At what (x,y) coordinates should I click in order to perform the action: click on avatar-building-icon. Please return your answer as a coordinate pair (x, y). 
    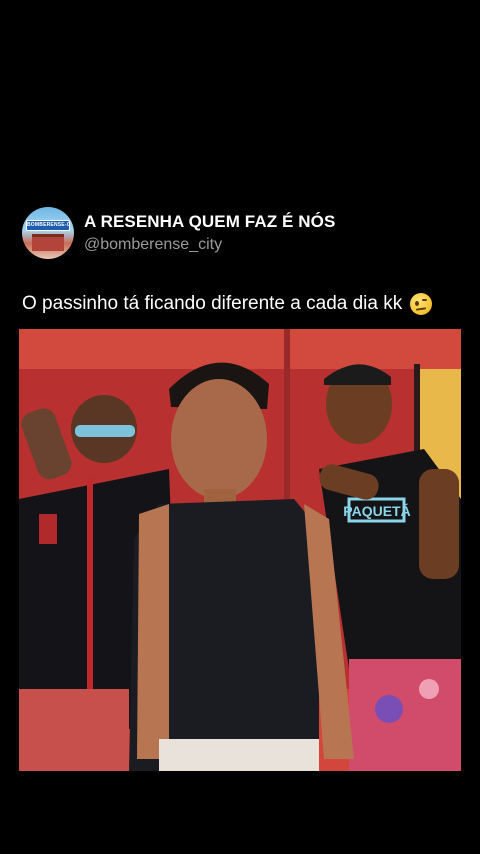
    Looking at the image, I should click on (48, 242).